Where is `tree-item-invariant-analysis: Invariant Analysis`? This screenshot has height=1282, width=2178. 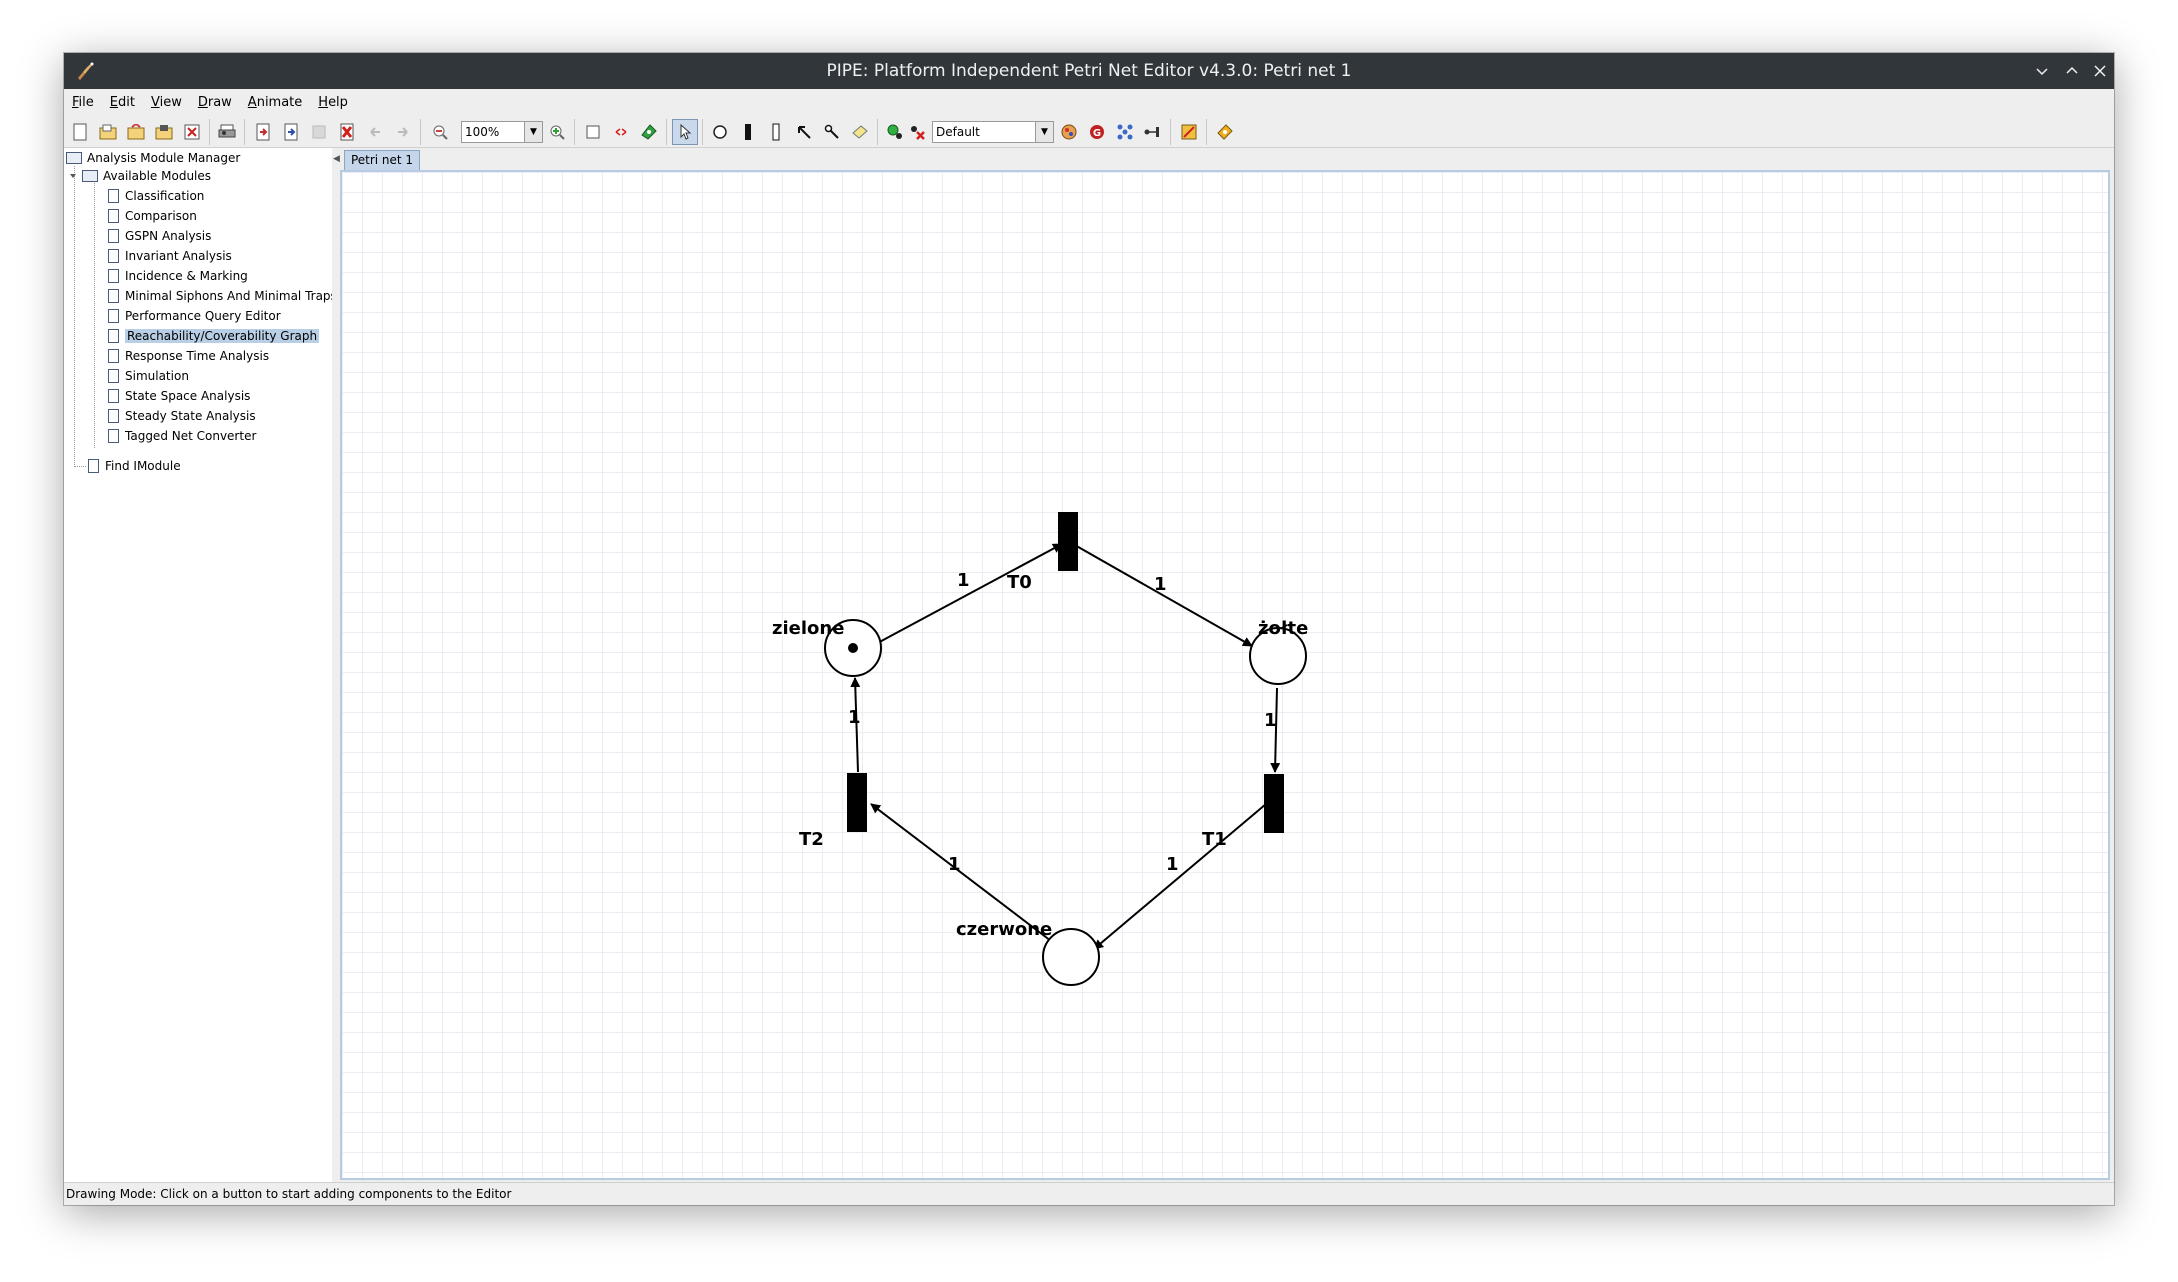
tree-item-invariant-analysis: Invariant Analysis is located at coordinates (170, 256).